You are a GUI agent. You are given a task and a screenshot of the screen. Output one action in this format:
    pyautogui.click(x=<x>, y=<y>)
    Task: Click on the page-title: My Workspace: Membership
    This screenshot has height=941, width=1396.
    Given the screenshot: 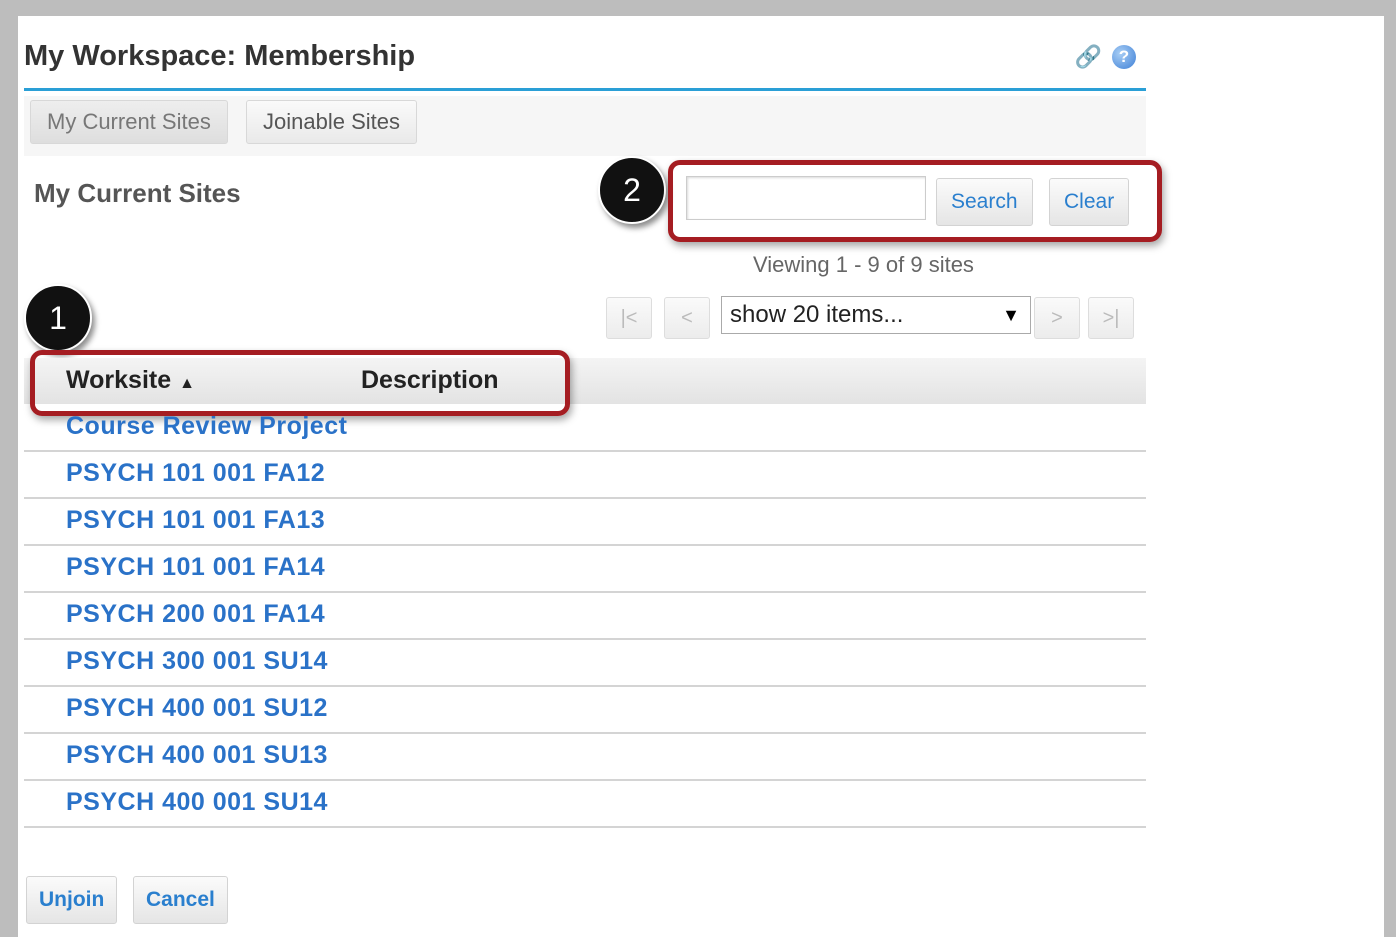 What is the action you would take?
    pyautogui.click(x=220, y=56)
    